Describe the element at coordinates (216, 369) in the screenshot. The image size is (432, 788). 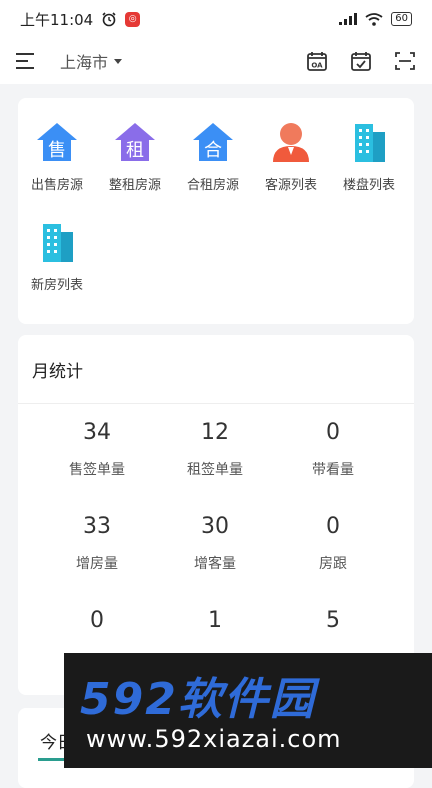
I see `section-title: 月统计` at that location.